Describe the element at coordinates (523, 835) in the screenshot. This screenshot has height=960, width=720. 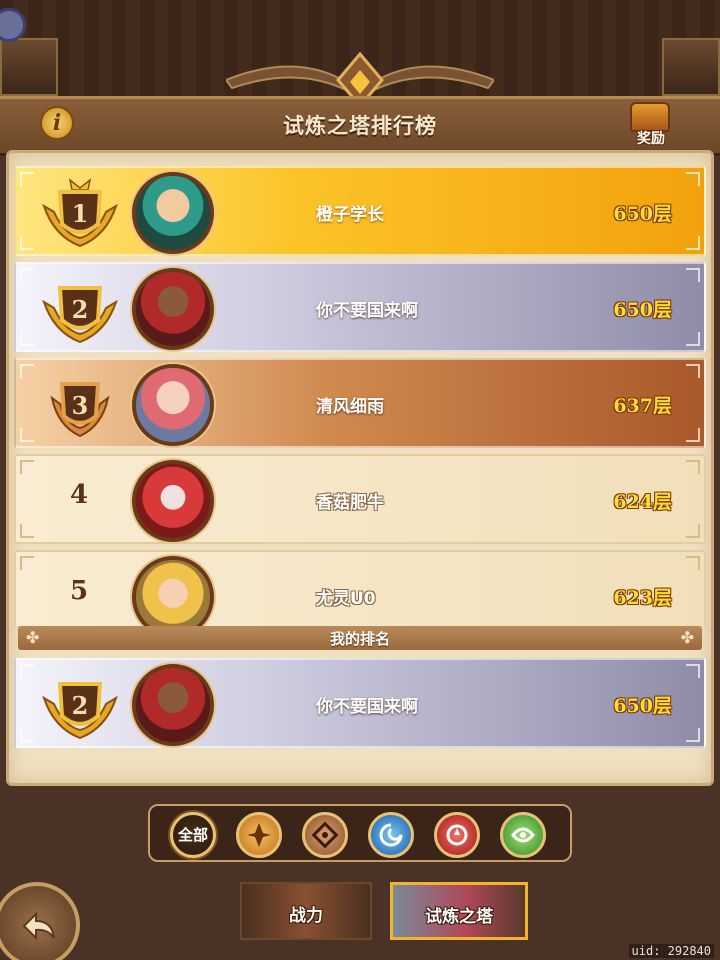
I see `faction-wind-icon` at that location.